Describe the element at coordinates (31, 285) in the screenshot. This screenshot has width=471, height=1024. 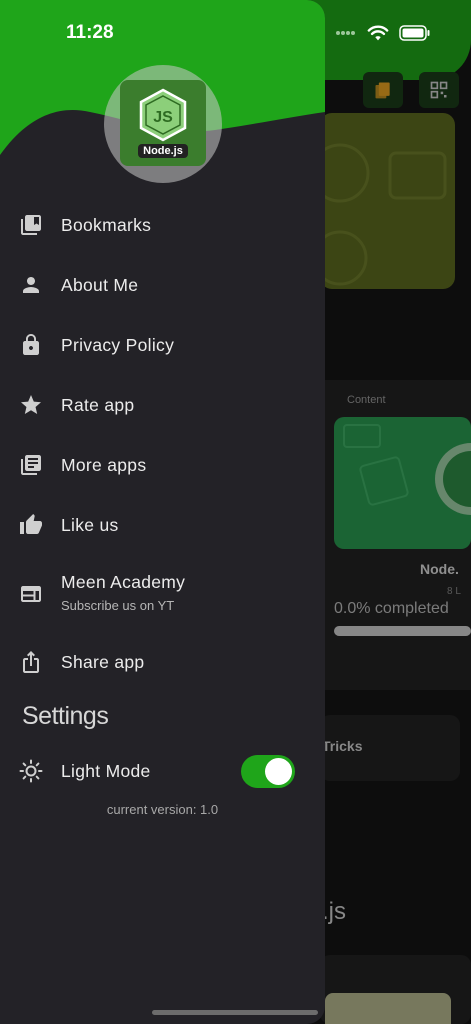
I see `person-icon` at that location.